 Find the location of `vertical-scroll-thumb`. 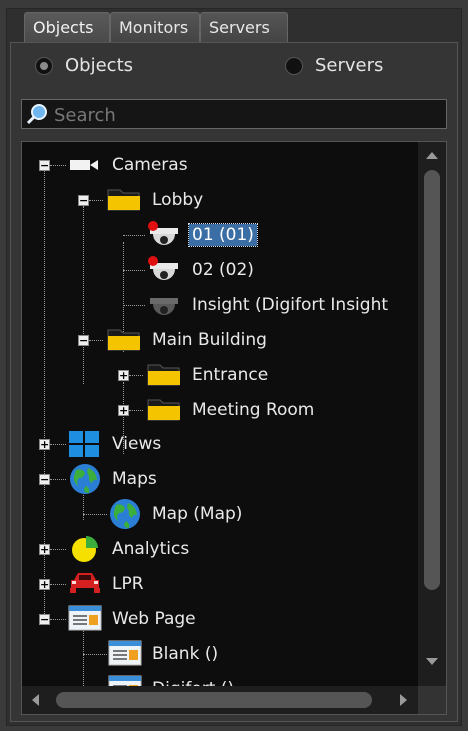

vertical-scroll-thumb is located at coordinates (432, 380).